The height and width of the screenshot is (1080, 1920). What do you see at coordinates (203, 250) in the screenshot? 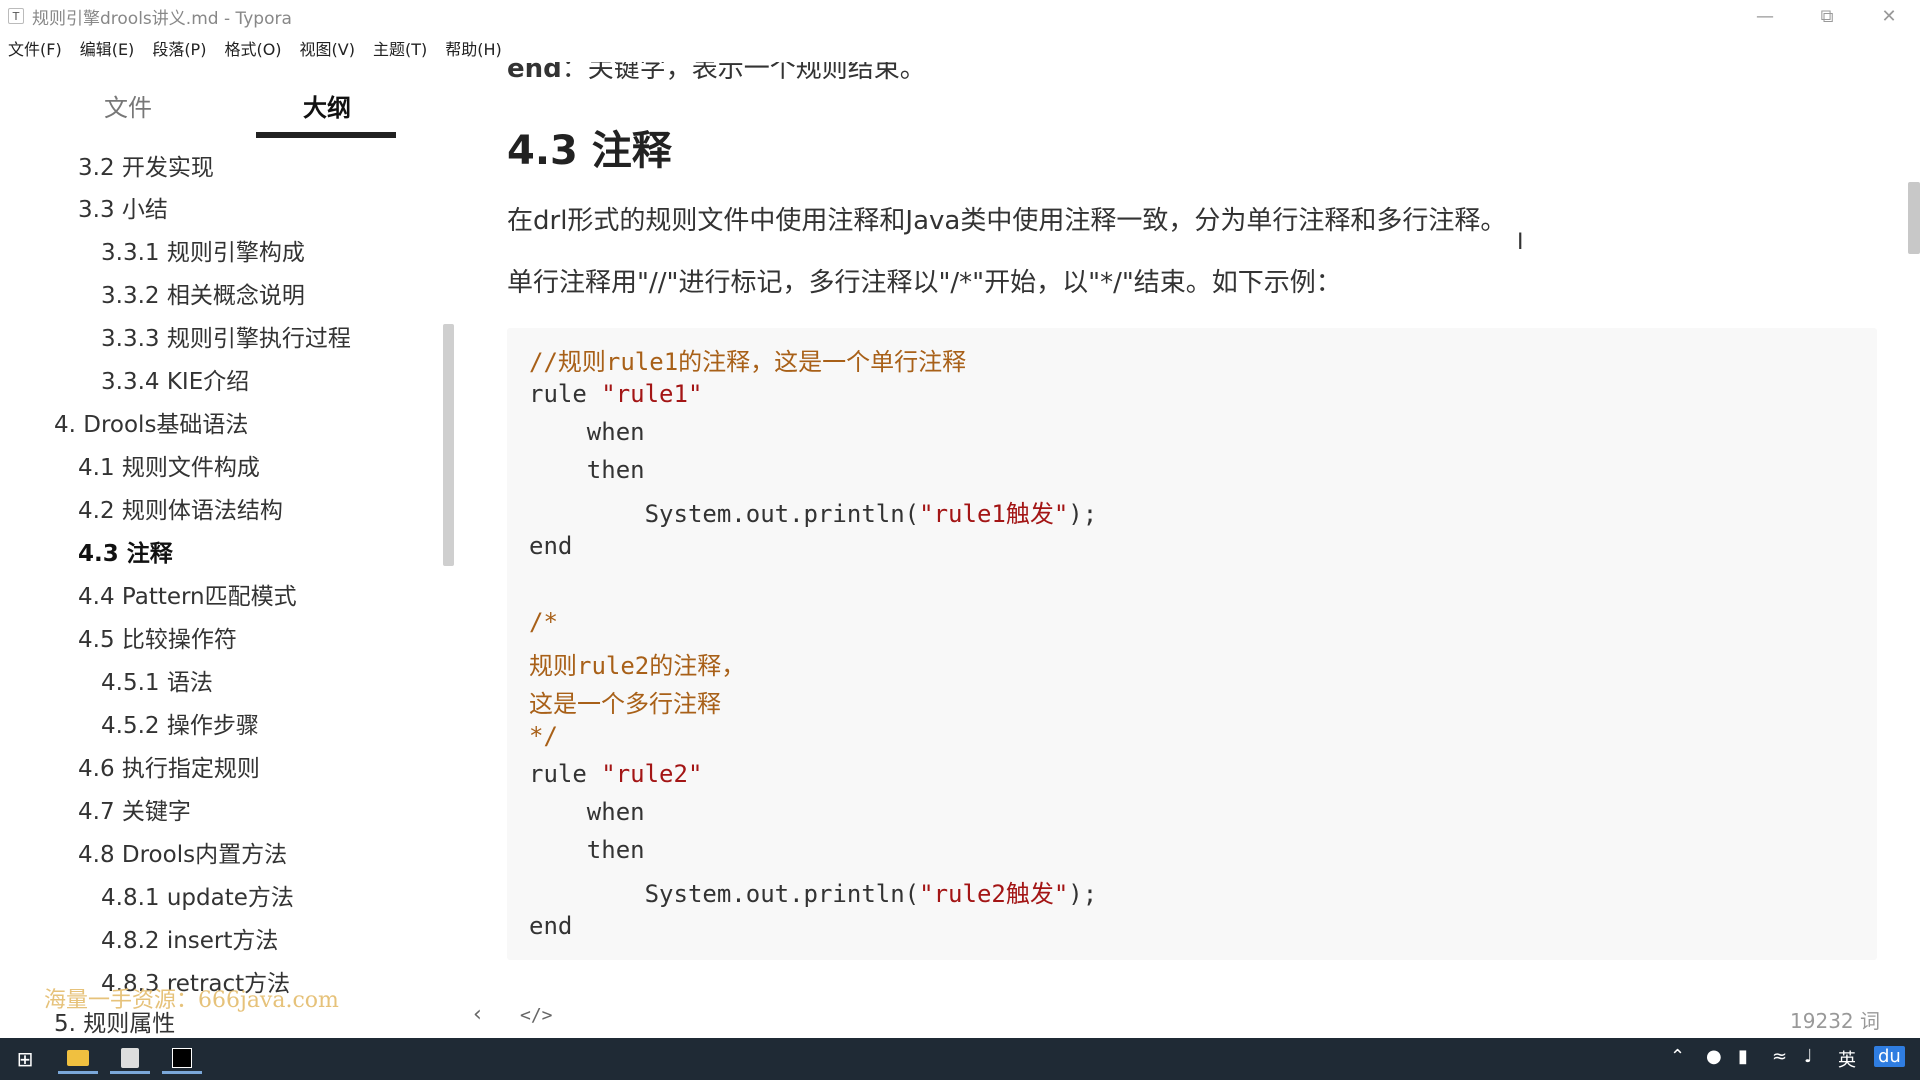
I see `outline-item: 3.3.1 规则引擎构成` at bounding box center [203, 250].